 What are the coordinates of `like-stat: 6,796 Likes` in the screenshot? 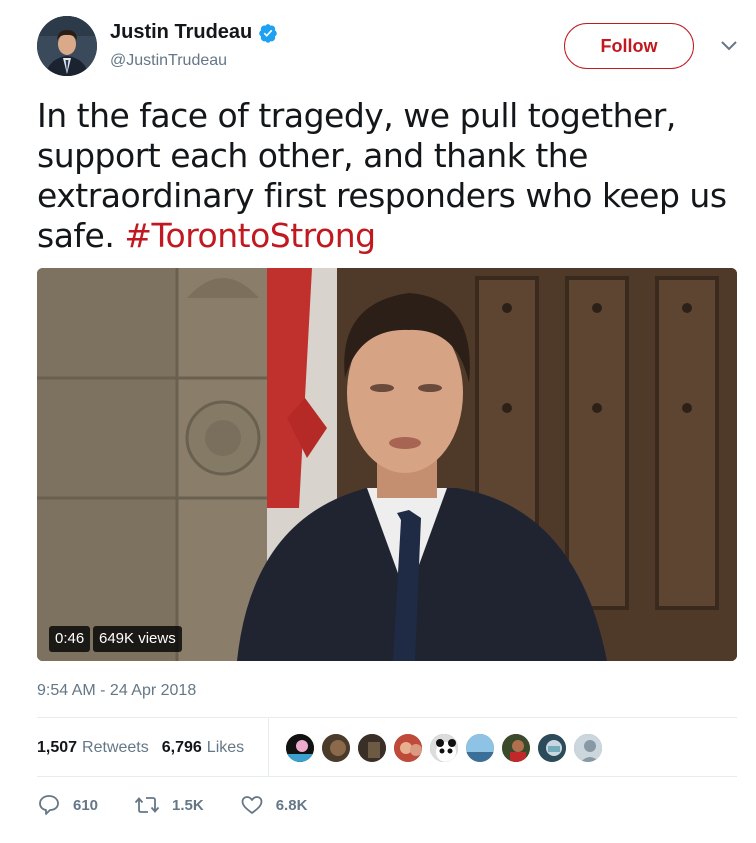 It's located at (203, 748).